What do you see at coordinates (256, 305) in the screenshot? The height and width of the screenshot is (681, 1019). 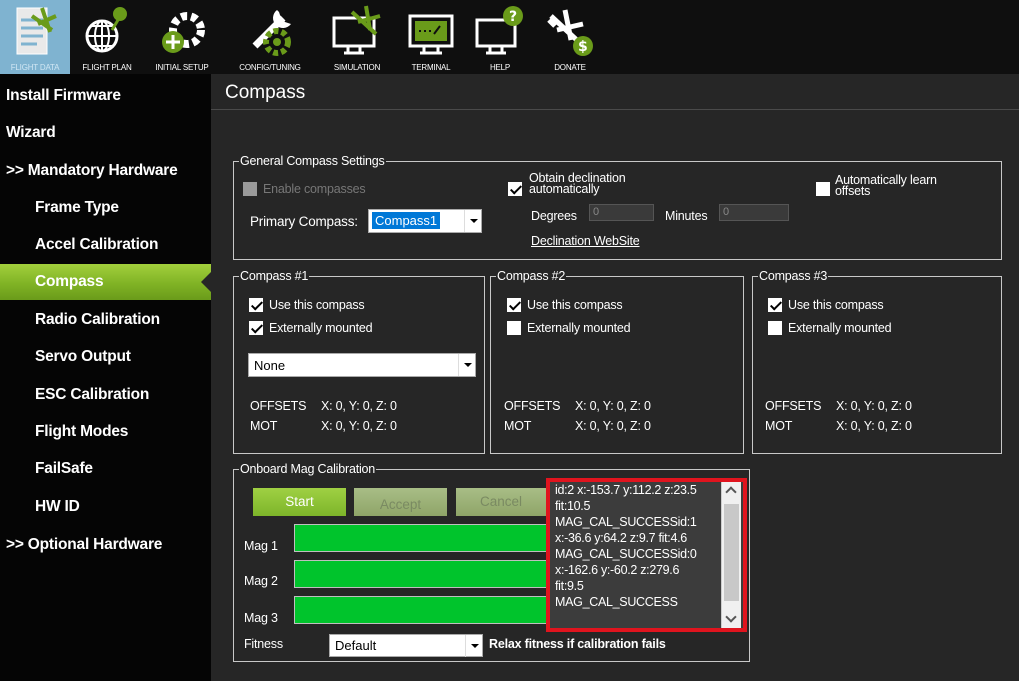 I see `compass-1-use-checkbox` at bounding box center [256, 305].